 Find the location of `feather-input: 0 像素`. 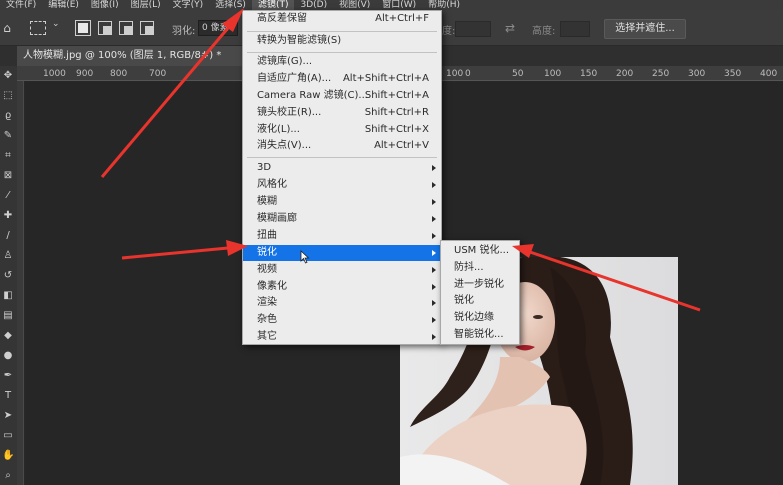

feather-input: 0 像素 is located at coordinates (218, 28).